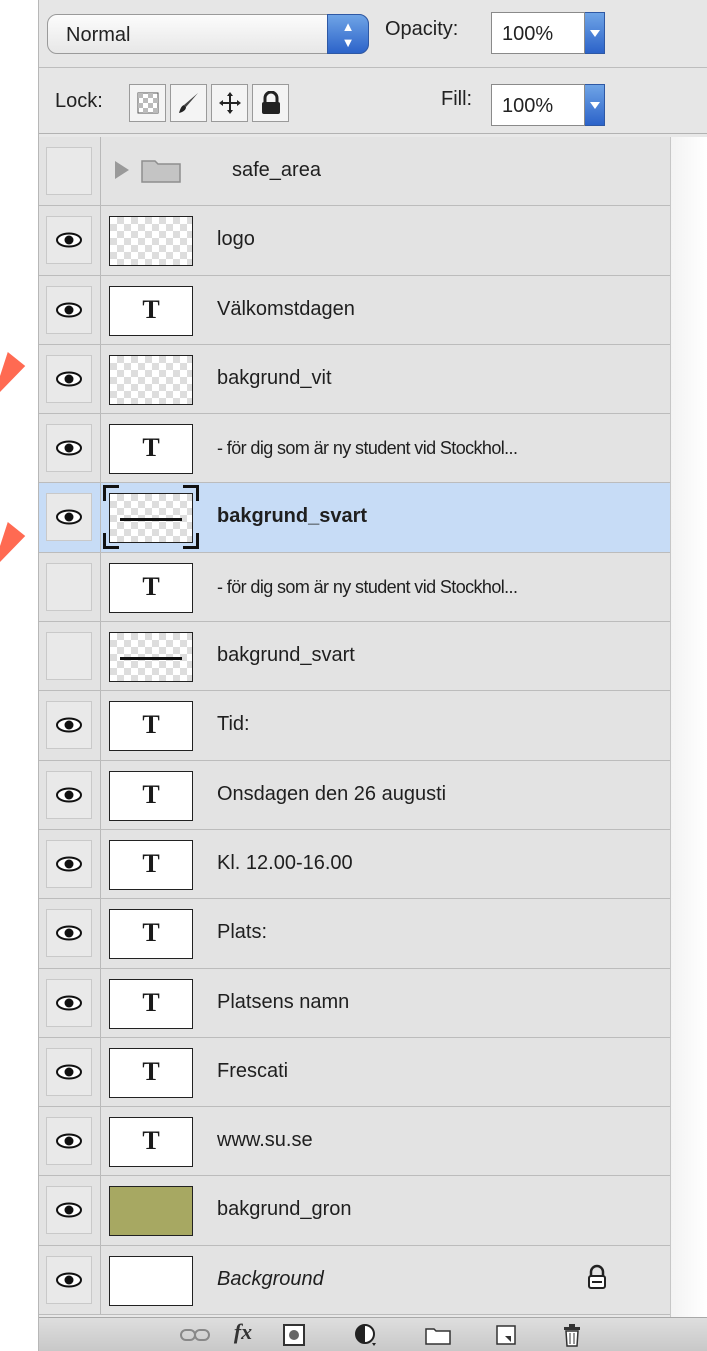 This screenshot has height=1351, width=707. I want to click on layer-name: Frescati, so click(253, 1070).